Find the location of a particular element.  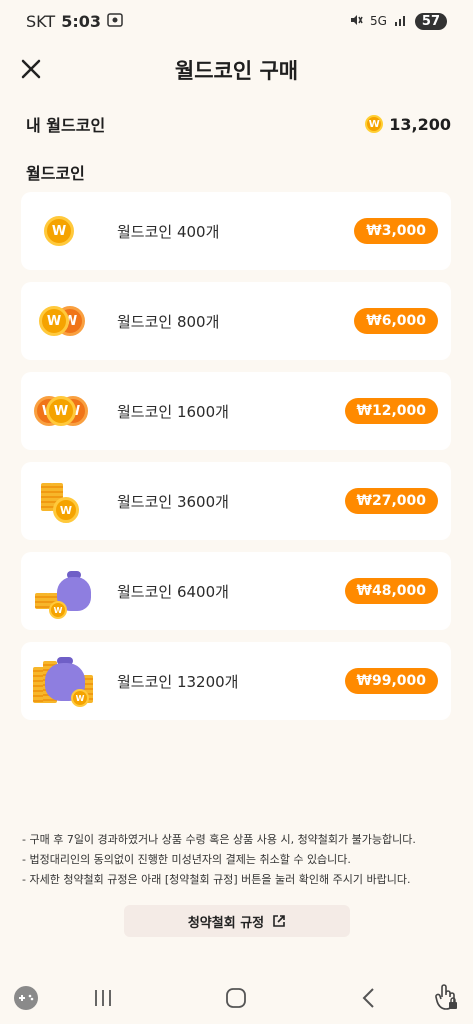

product-name: 월드코인 13200개 is located at coordinates (178, 681).